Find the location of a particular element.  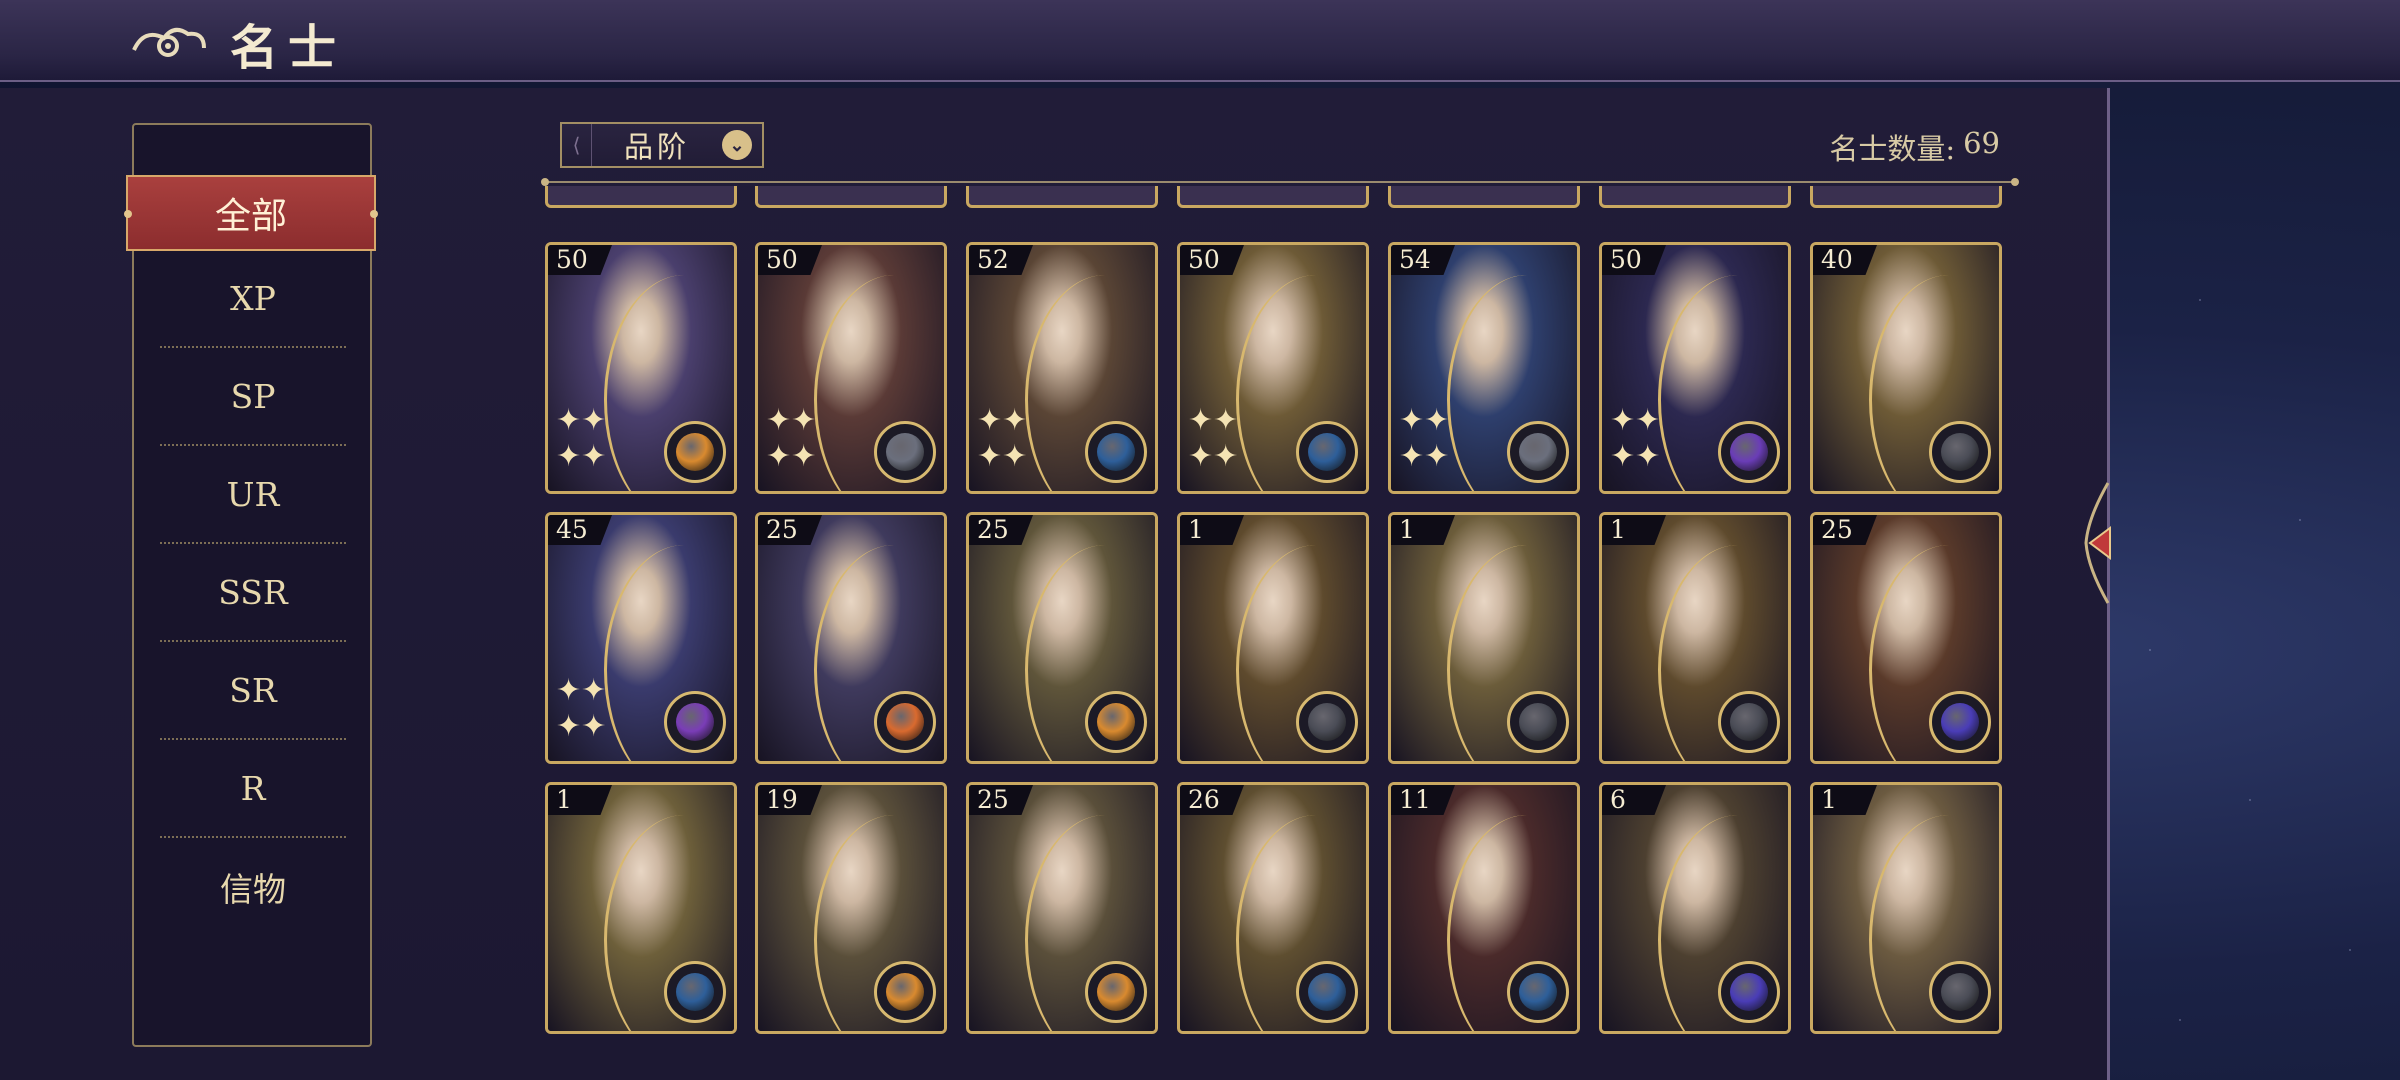

filter-r: R is located at coordinates (253, 789).